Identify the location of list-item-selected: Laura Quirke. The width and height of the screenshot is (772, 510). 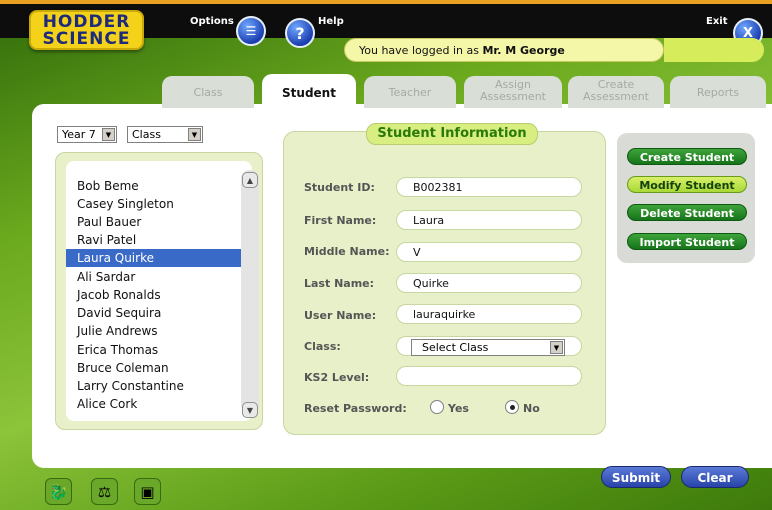
(157, 258).